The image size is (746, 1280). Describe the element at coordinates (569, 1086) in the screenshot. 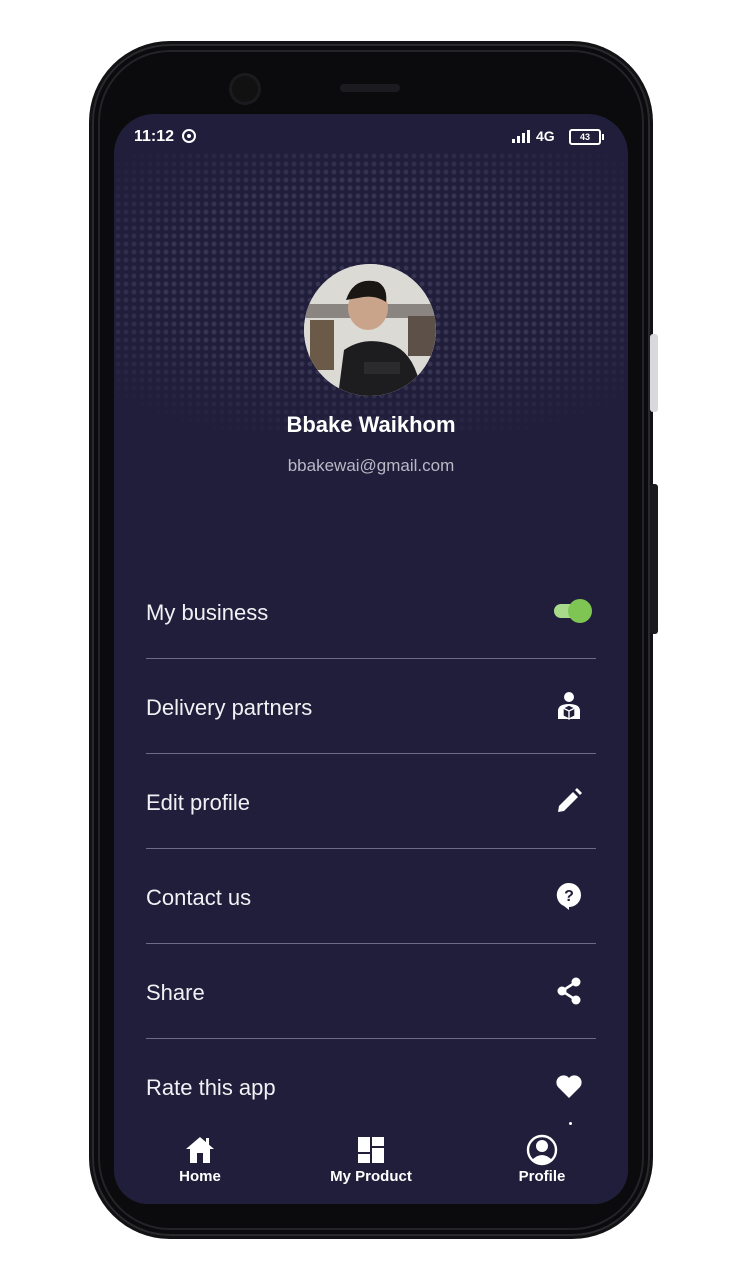

I see `heart-icon` at that location.